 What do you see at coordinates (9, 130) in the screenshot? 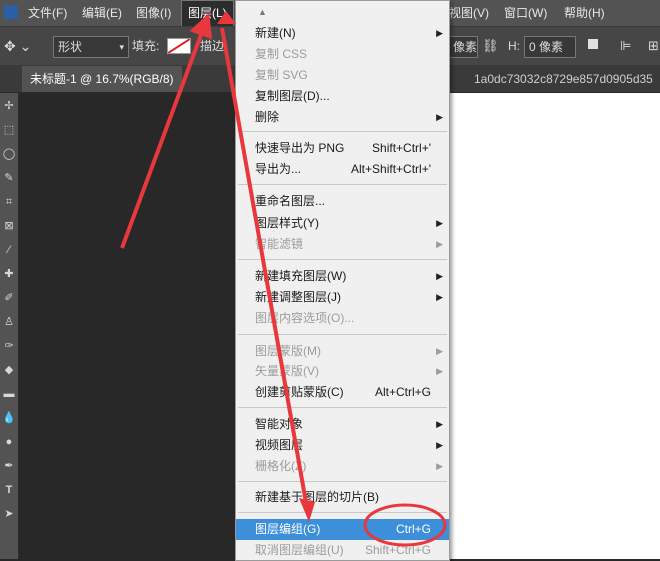
I see `marquee-tool-icon: ⬚` at bounding box center [9, 130].